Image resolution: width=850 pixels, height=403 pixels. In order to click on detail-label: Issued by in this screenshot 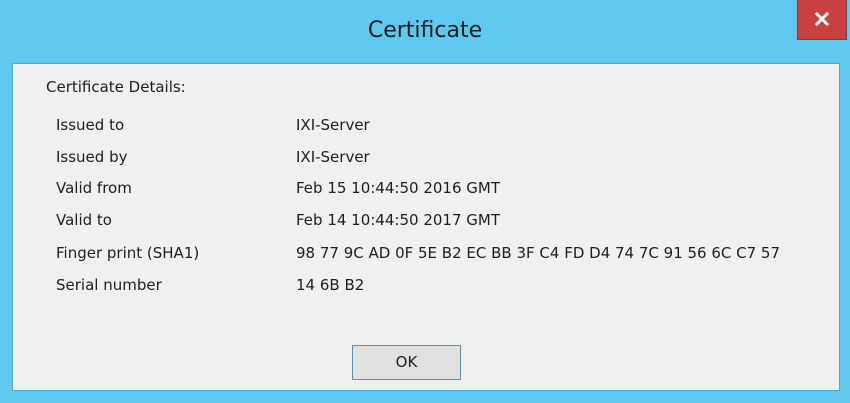, I will do `click(92, 157)`.